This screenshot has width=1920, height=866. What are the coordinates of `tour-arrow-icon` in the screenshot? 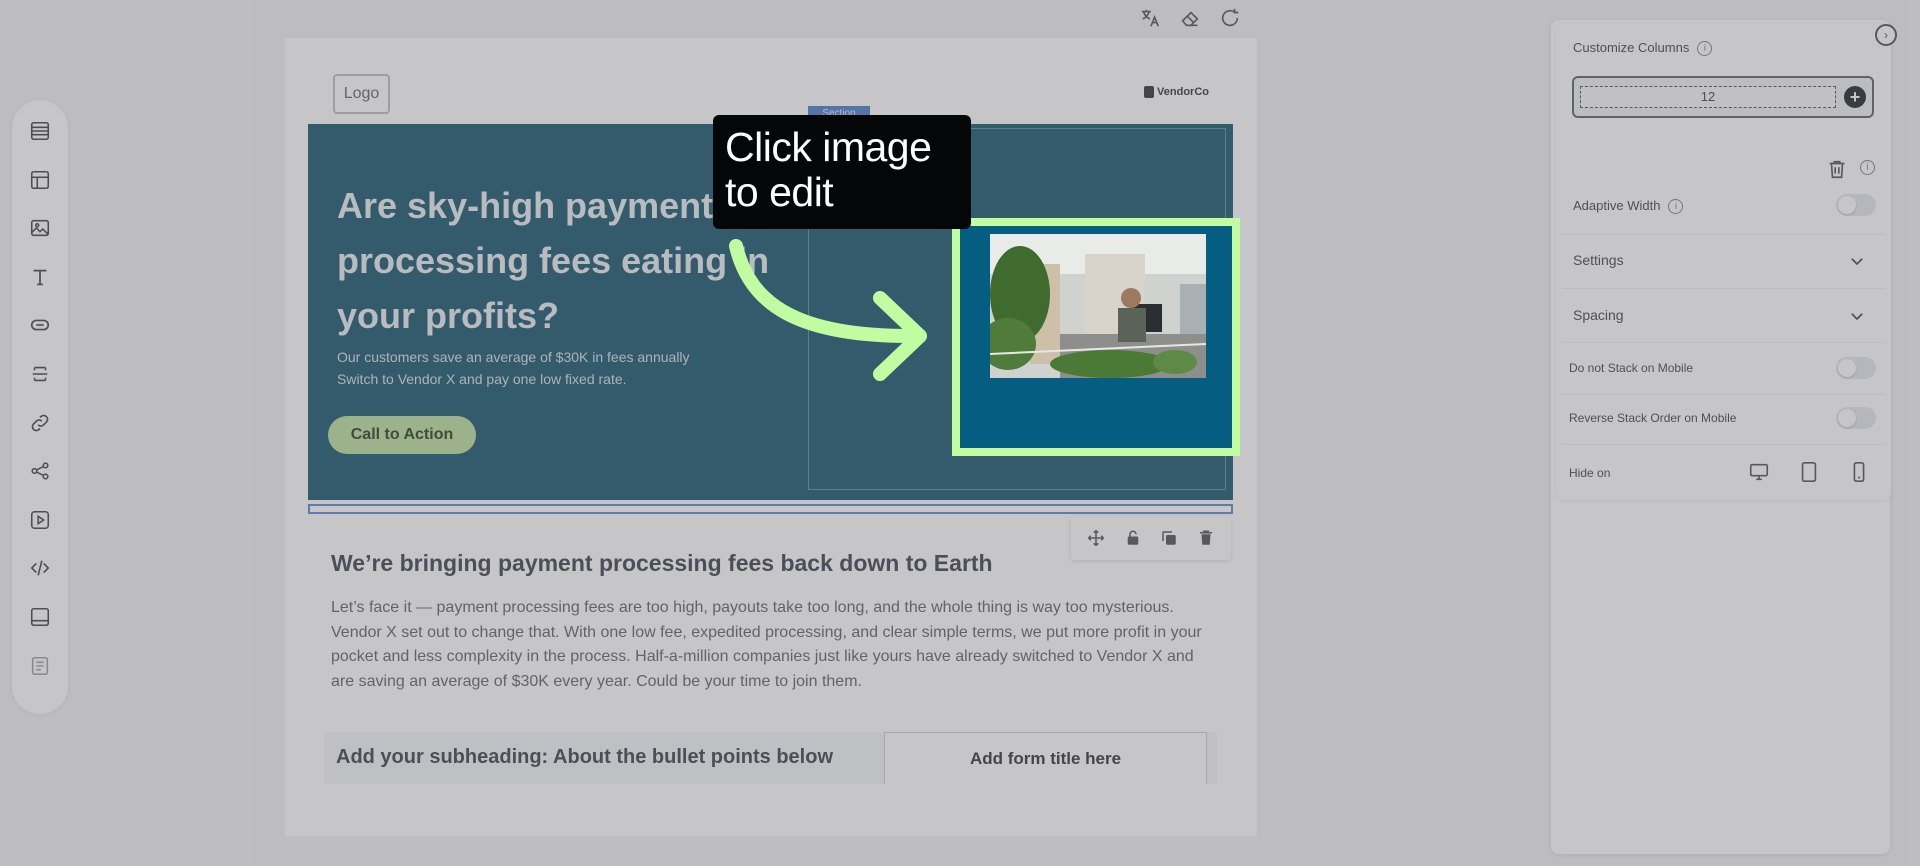 It's located at (828, 310).